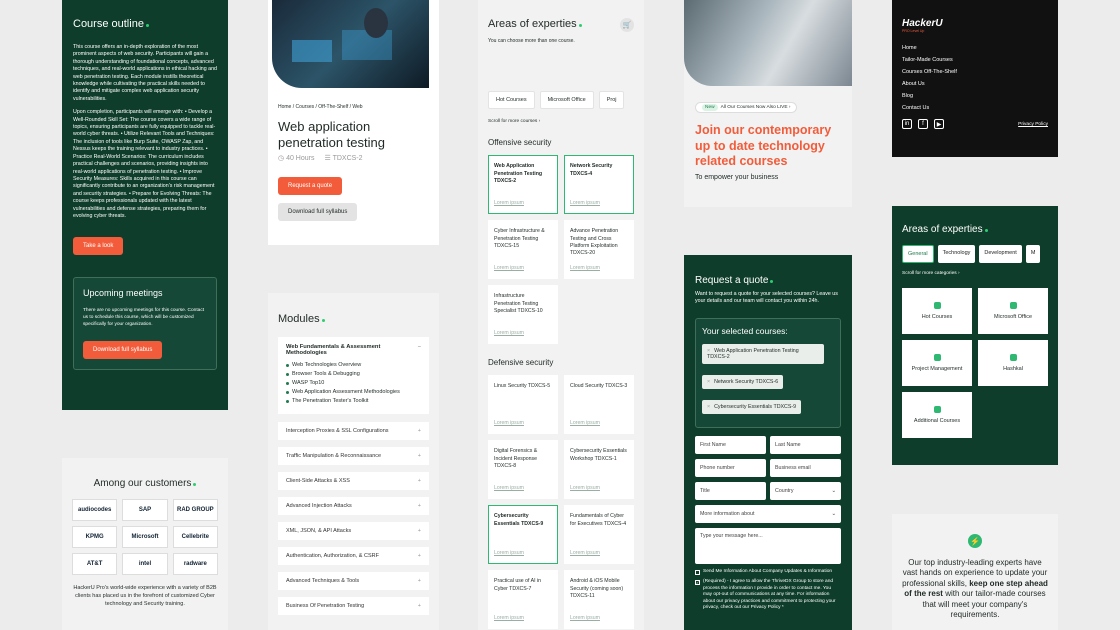 The image size is (1120, 630). What do you see at coordinates (419, 350) in the screenshot?
I see `collapse-icon: –` at bounding box center [419, 350].